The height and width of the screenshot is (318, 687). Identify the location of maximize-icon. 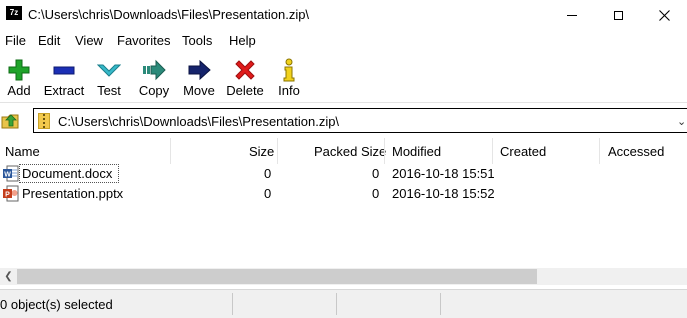
(618, 15).